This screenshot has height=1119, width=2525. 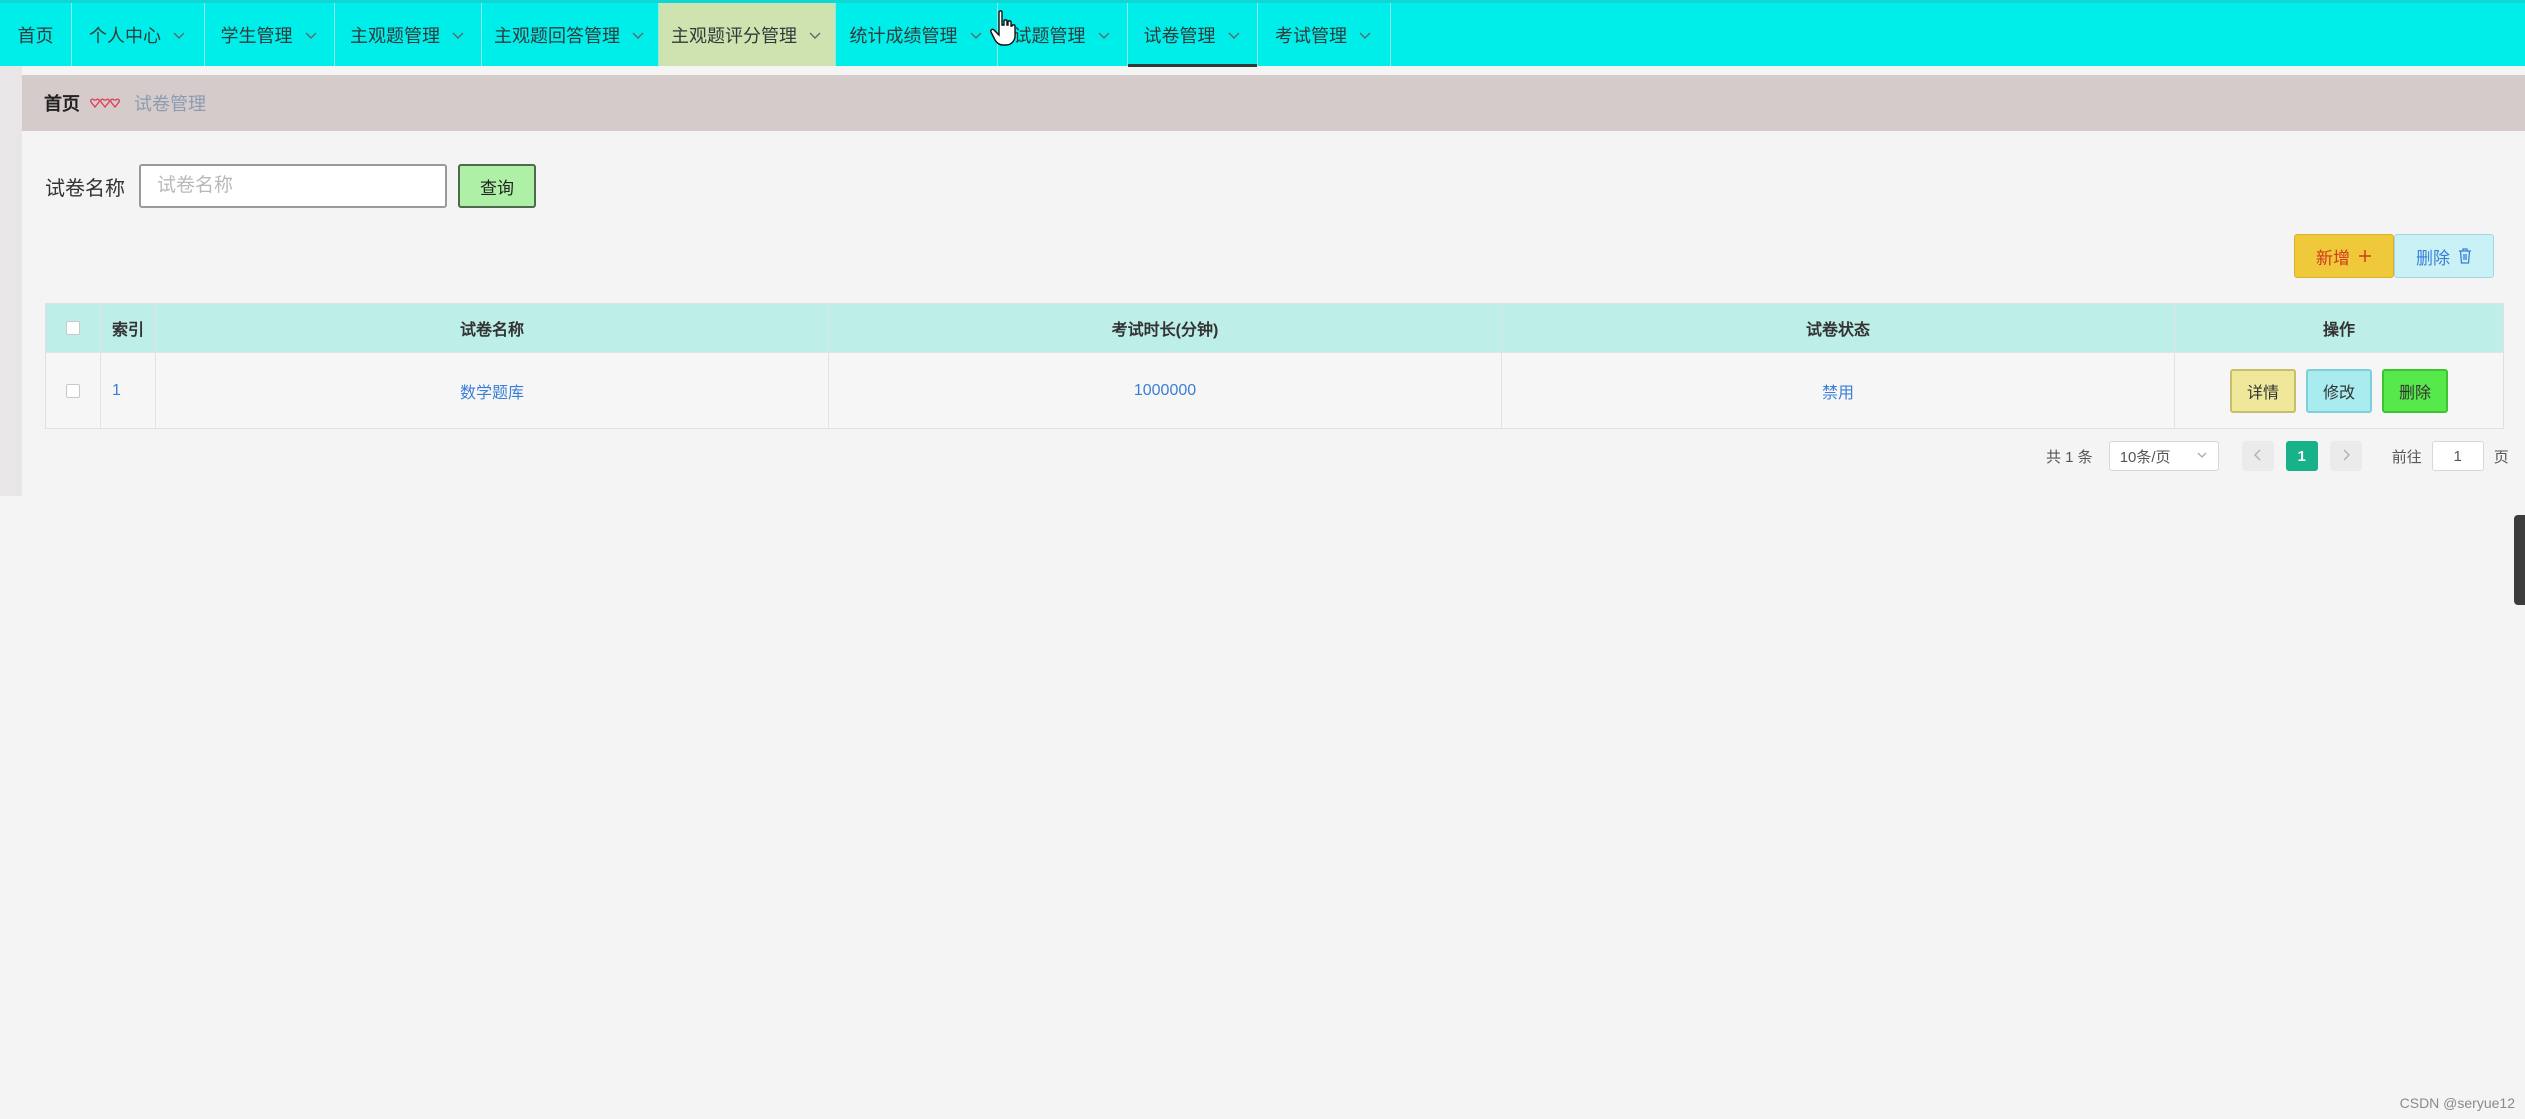 What do you see at coordinates (85, 188) in the screenshot?
I see `search-label: 试卷名称` at bounding box center [85, 188].